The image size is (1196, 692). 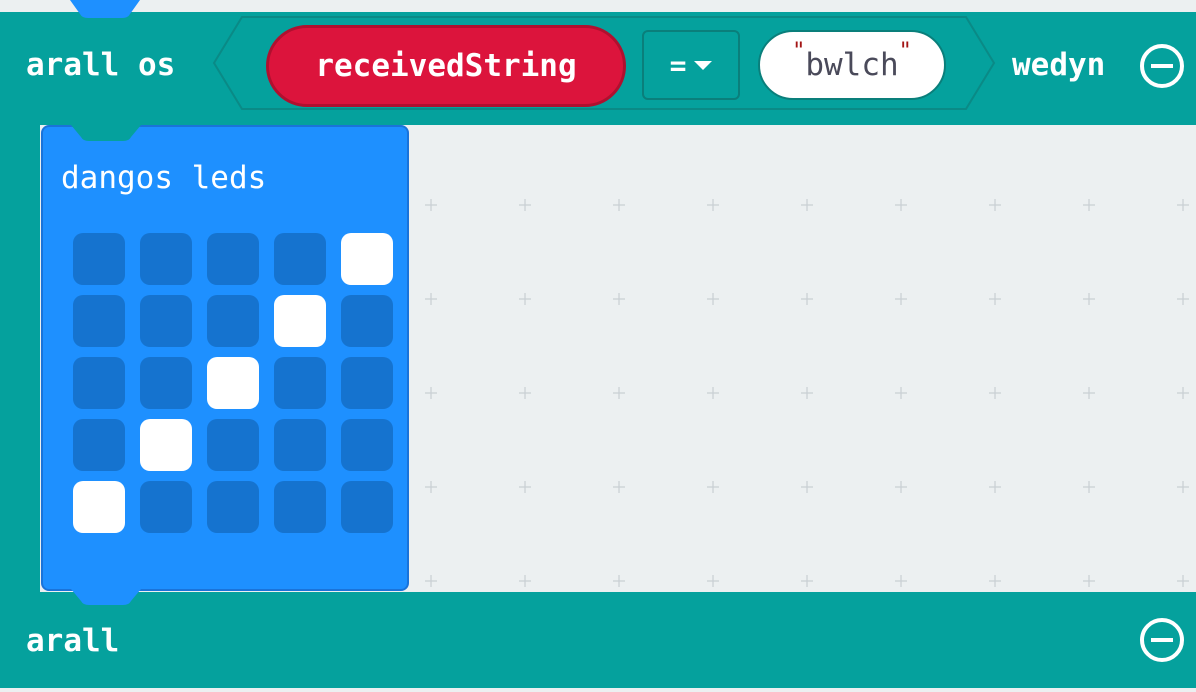 I want to click on else-label: arall, so click(x=73, y=641).